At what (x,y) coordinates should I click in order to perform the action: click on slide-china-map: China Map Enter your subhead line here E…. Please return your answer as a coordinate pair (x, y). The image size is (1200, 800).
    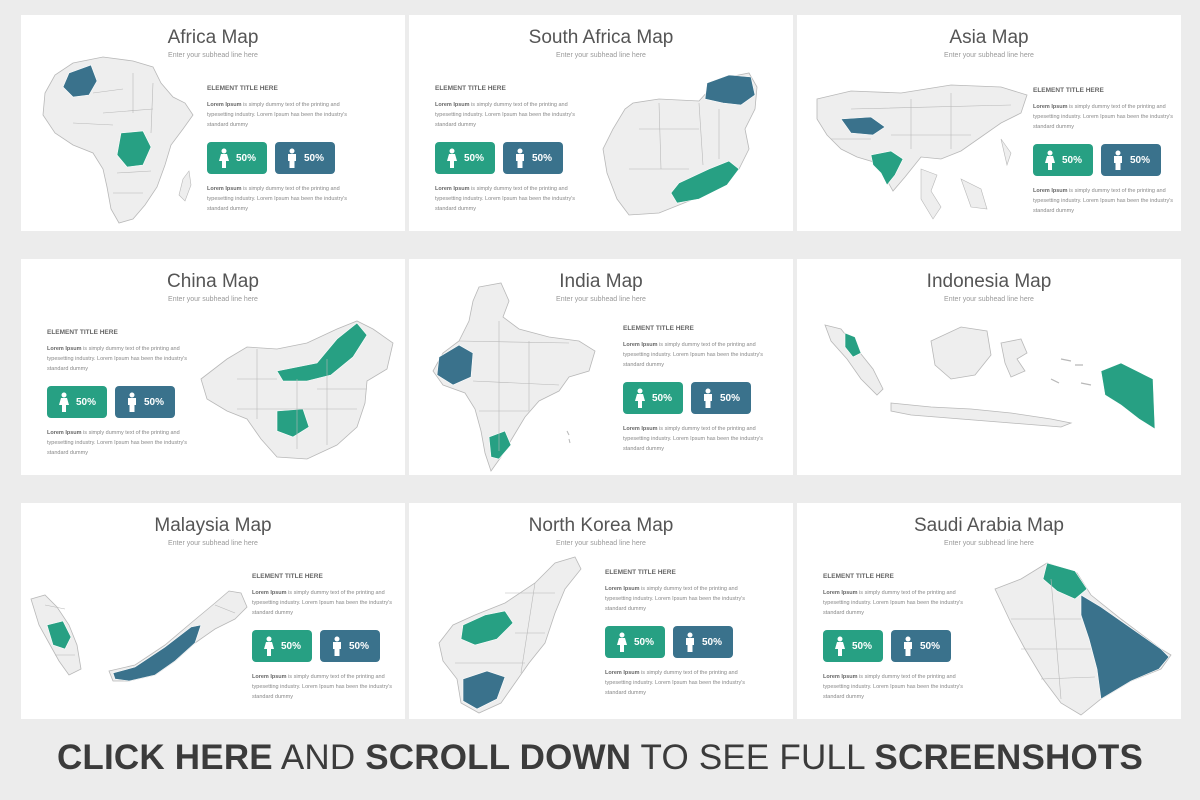
    Looking at the image, I should click on (213, 367).